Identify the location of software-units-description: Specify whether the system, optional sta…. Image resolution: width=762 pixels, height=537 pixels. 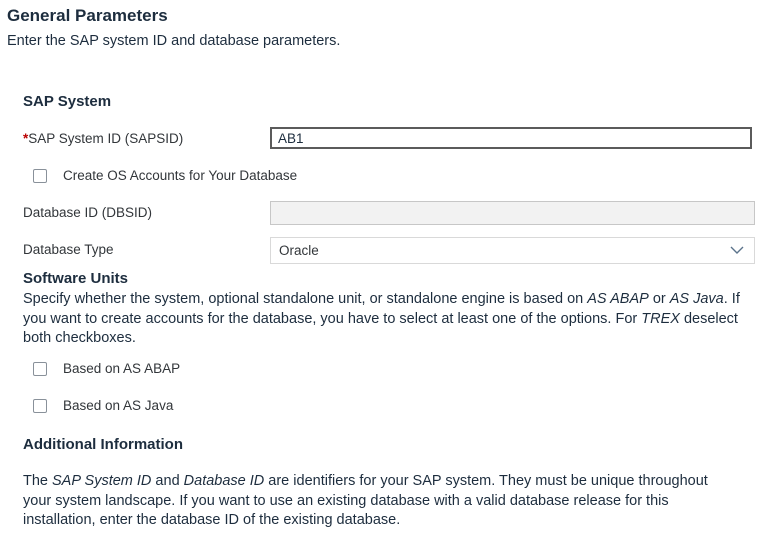
(381, 318).